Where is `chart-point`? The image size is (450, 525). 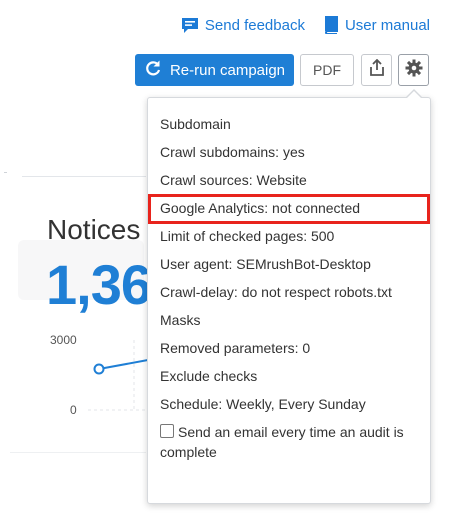 chart-point is located at coordinates (99, 369).